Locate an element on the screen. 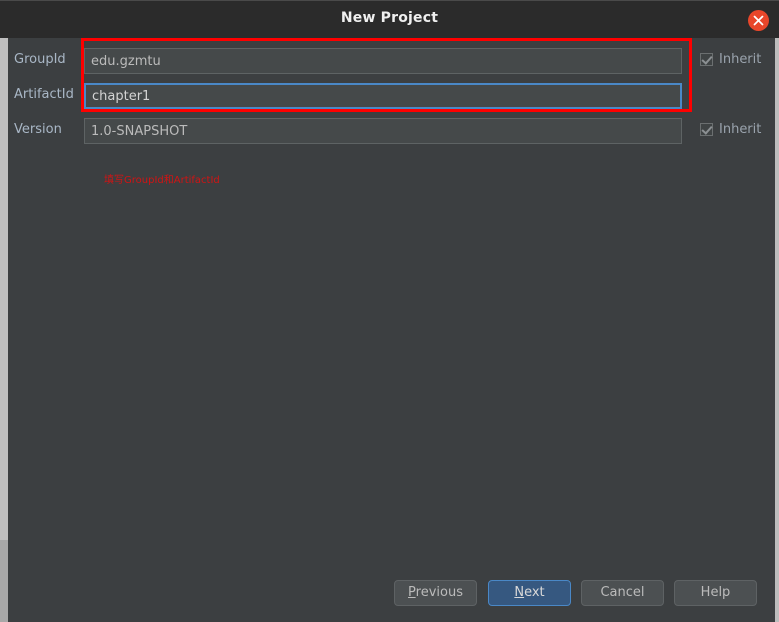 The width and height of the screenshot is (779, 622). version-inherit-label: Inherit is located at coordinates (740, 129).